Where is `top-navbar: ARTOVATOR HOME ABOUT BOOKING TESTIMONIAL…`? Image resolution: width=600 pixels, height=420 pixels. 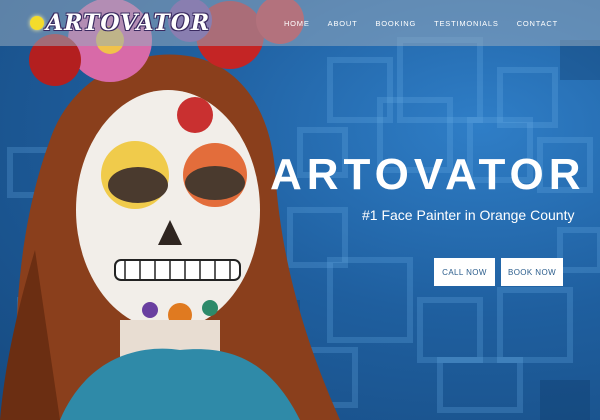 top-navbar: ARTOVATOR HOME ABOUT BOOKING TESTIMONIAL… is located at coordinates (300, 23).